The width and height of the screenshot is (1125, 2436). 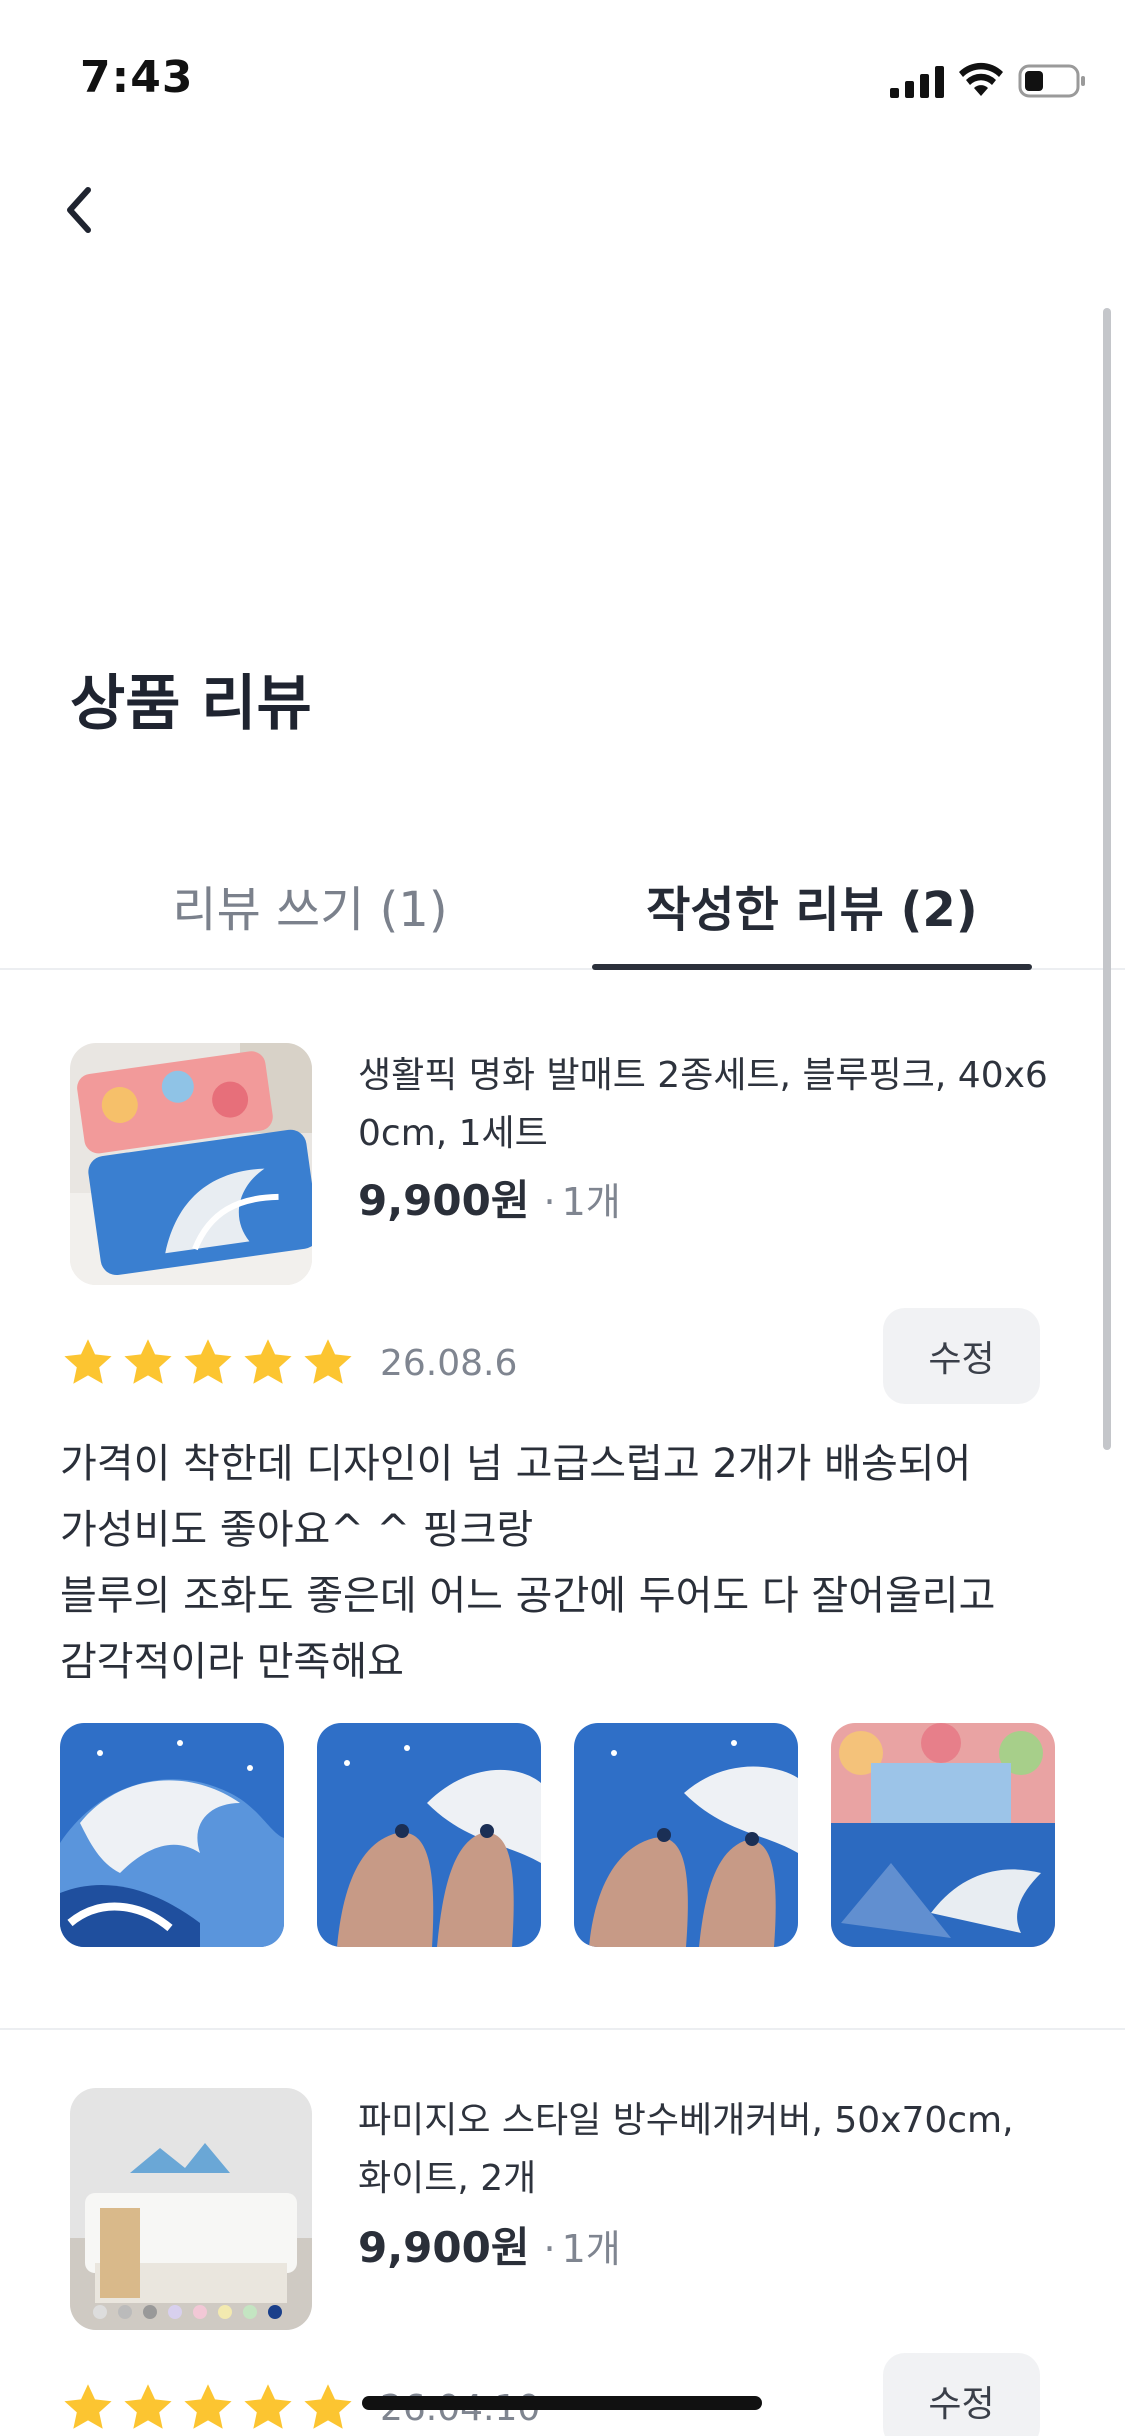 I want to click on review-divider, so click(x=562, y=2029).